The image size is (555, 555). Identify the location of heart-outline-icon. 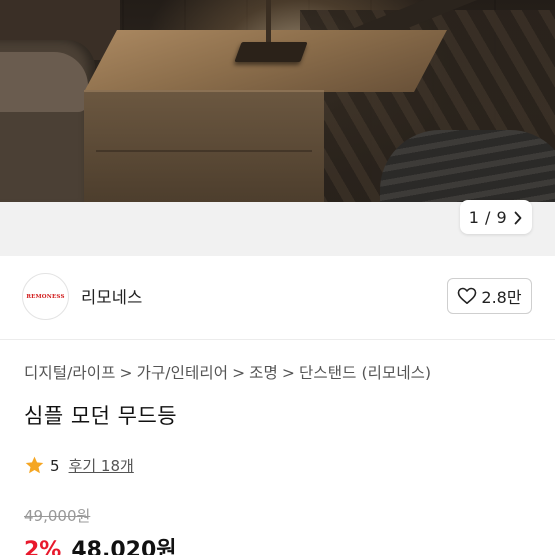
(467, 296).